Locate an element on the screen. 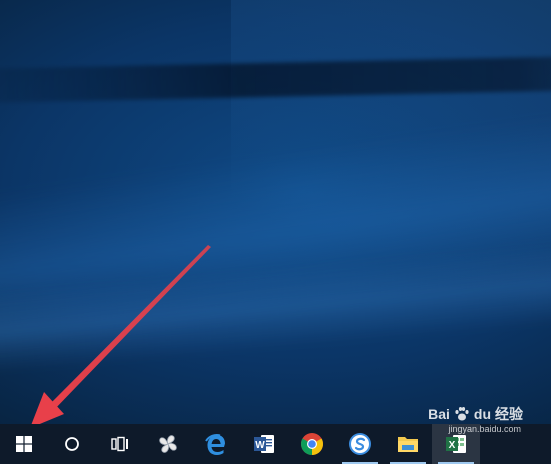 This screenshot has height=464, width=551. chrome-icon is located at coordinates (312, 444).